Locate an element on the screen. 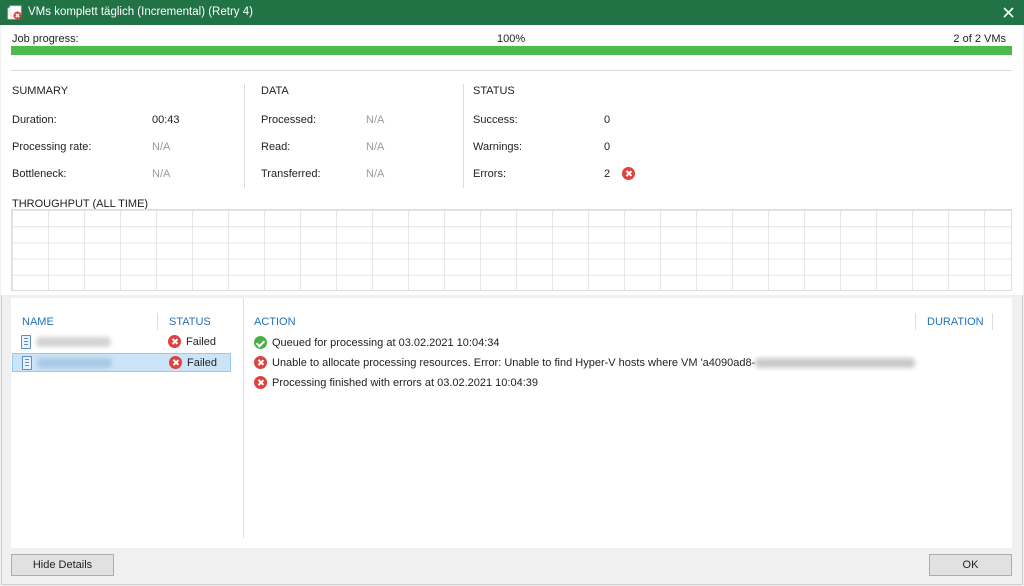  status-success-label: Success: is located at coordinates (495, 120).